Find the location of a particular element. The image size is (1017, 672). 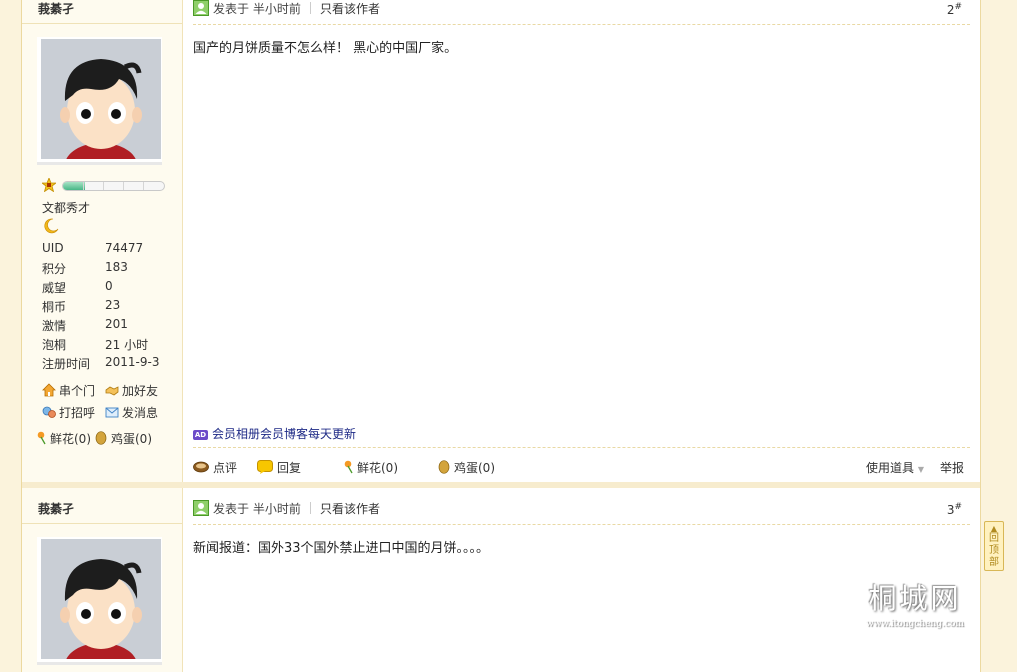

flowers-button: 鲜花(0) is located at coordinates (63, 438).